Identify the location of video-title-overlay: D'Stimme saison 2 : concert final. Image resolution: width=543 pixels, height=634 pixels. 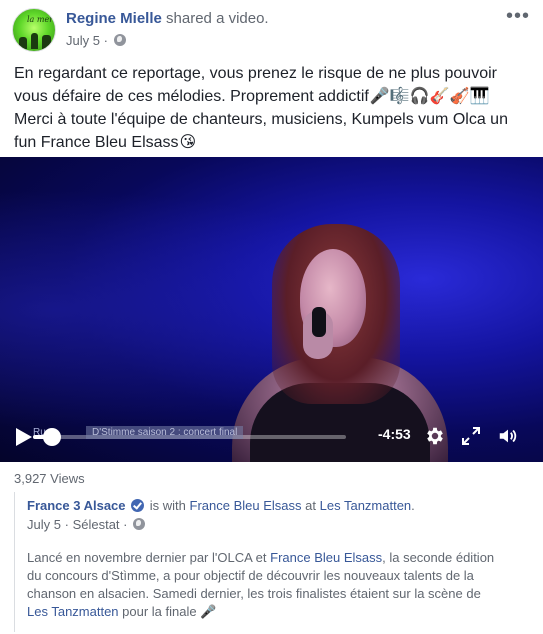
(165, 432).